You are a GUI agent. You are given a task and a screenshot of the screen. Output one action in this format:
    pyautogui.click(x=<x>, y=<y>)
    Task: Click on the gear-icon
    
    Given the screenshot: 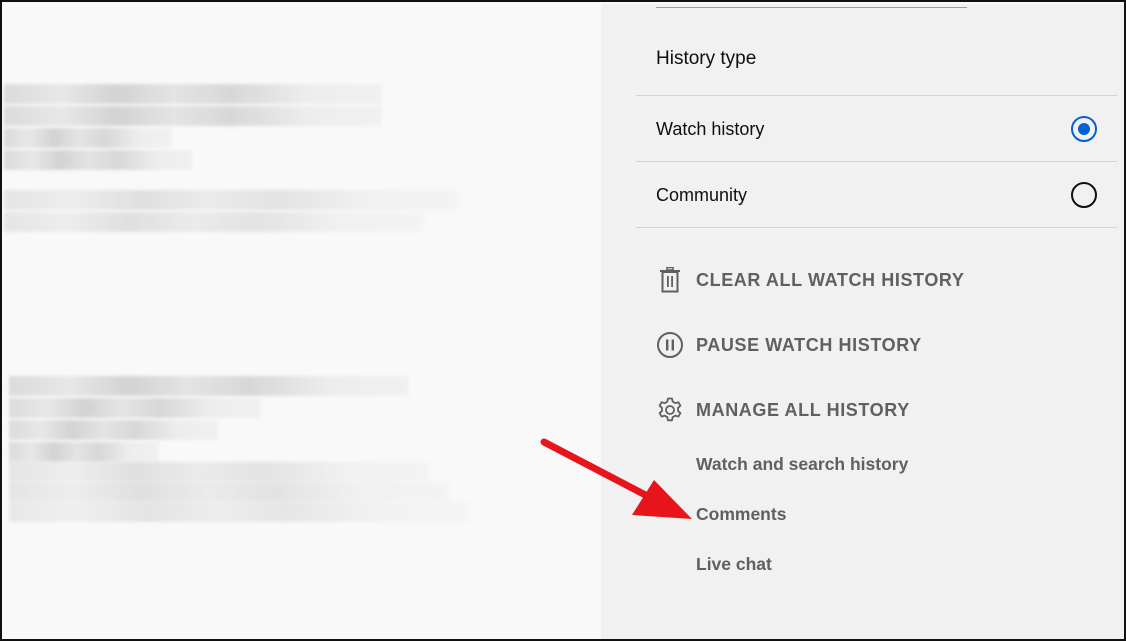 What is the action you would take?
    pyautogui.click(x=670, y=410)
    